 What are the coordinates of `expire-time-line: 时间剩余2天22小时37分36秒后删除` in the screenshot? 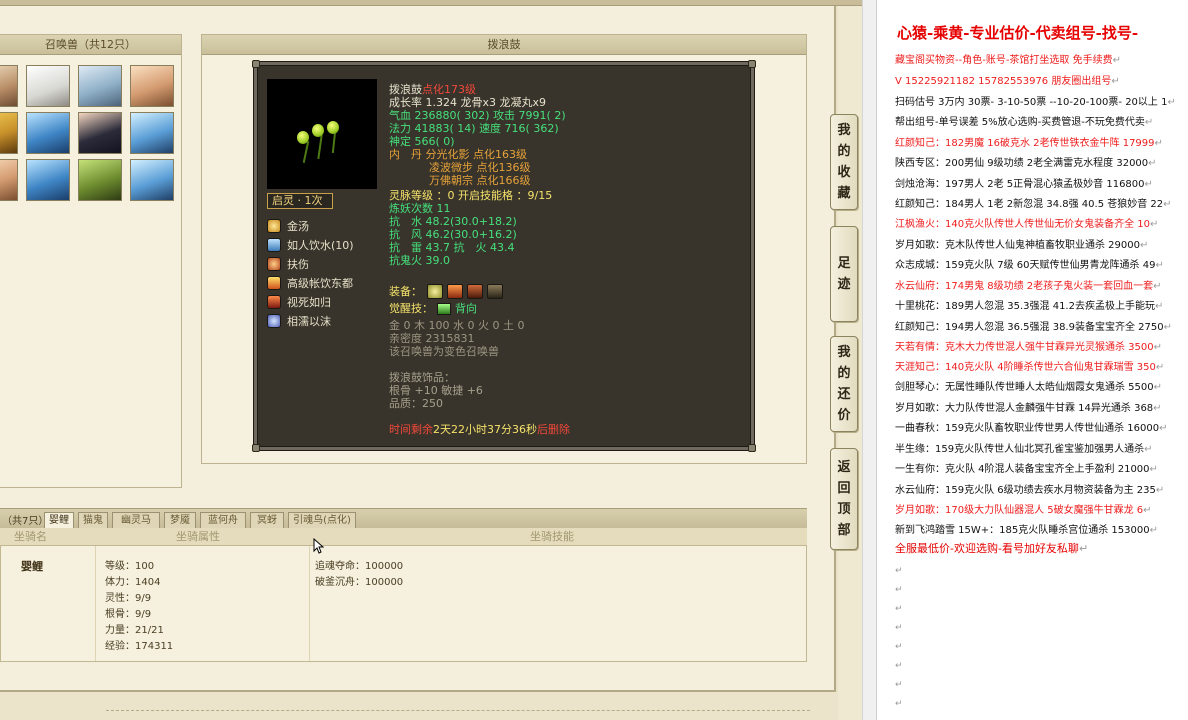 It's located at (479, 429).